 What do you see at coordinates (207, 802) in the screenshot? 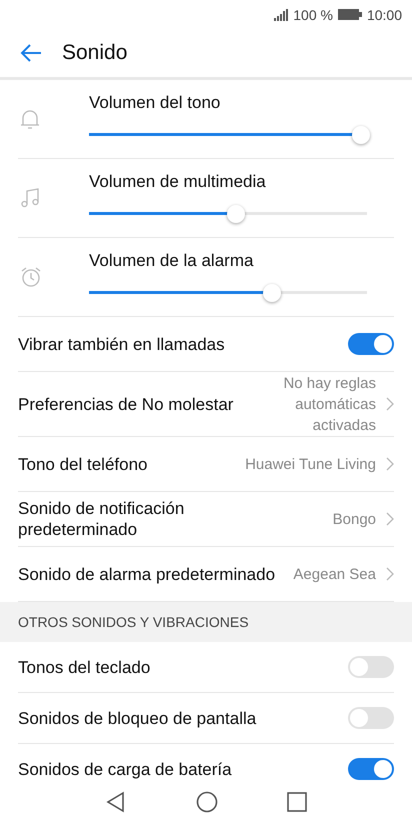
I see `home-circle-icon` at bounding box center [207, 802].